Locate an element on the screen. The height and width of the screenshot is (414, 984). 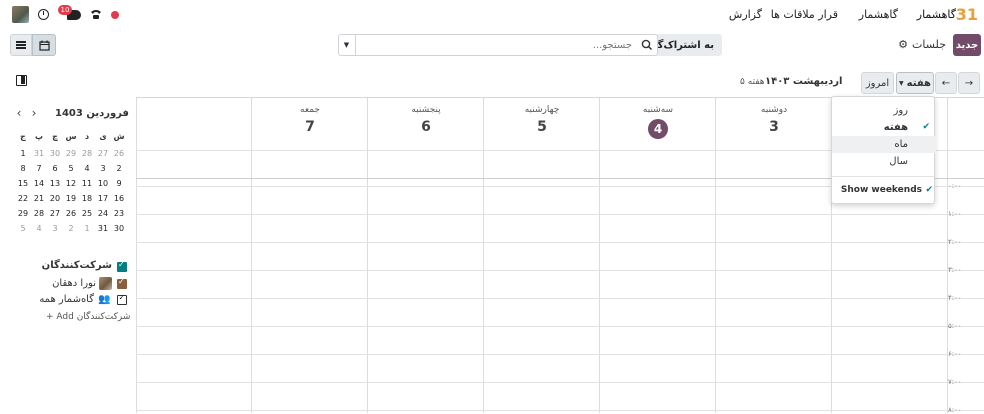
previous-button: → is located at coordinates (969, 83).